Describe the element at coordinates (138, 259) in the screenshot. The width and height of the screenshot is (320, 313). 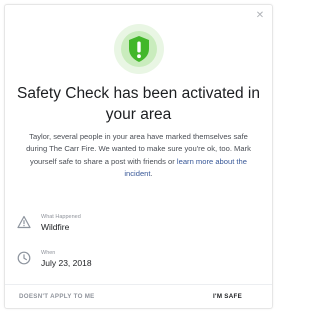
I see `when-row: When July 23, 2018` at that location.